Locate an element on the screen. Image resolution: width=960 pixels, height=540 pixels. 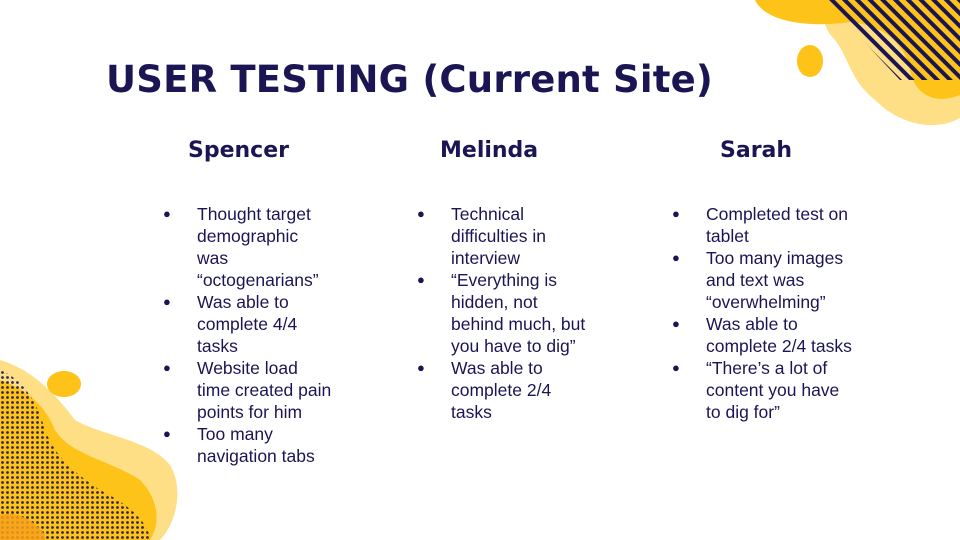
top-right-blob-decoration is located at coordinates (857, 63).